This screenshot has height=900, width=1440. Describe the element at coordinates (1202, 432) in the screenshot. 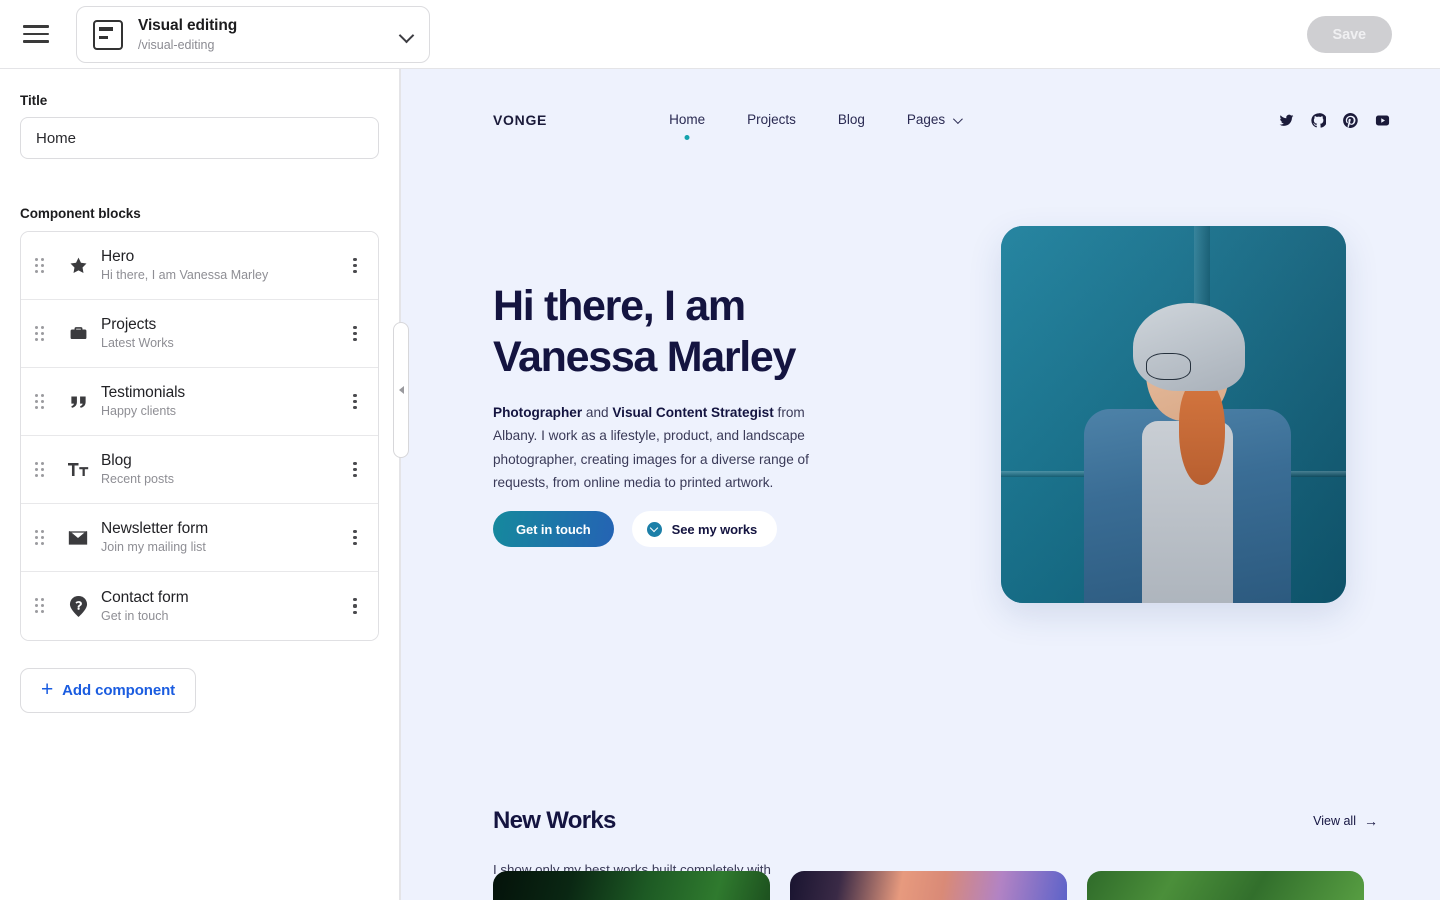

I see `photo-hair` at that location.